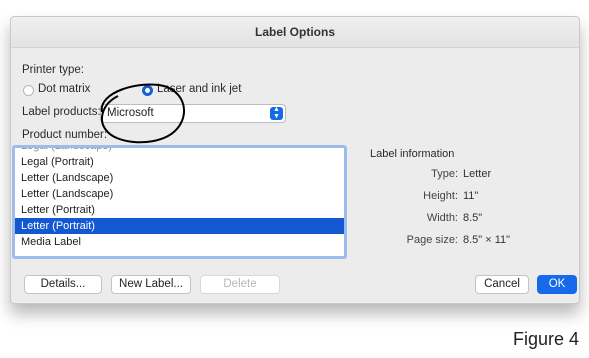 The image size is (589, 358). Describe the element at coordinates (179, 162) in the screenshot. I see `list-item: Legal (Portrait)` at that location.